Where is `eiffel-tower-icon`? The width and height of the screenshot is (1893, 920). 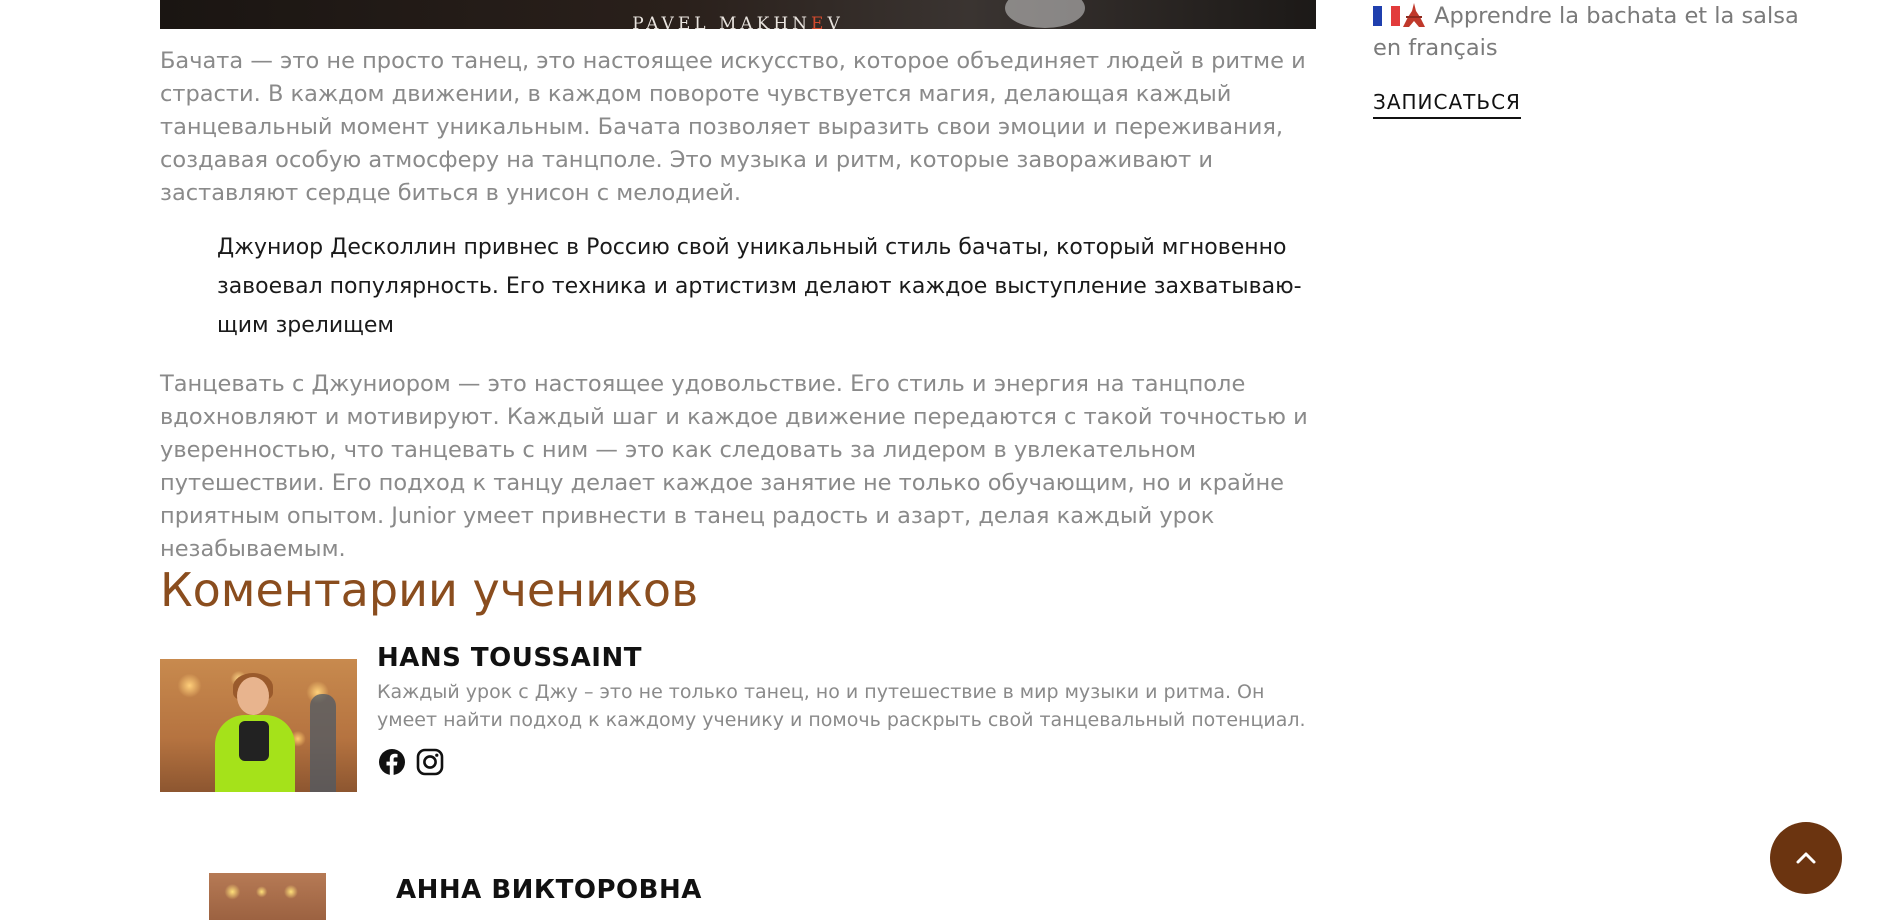 eiffel-tower-icon is located at coordinates (1414, 15).